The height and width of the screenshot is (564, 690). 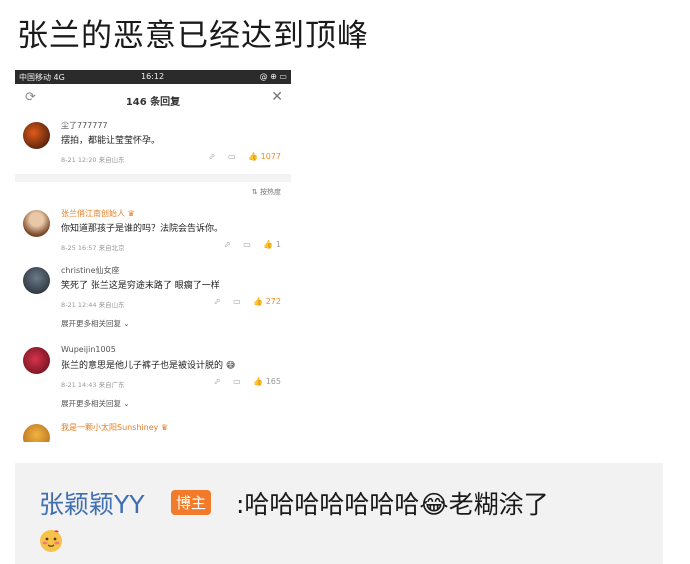 I want to click on like-count: 1077, so click(x=270, y=156).